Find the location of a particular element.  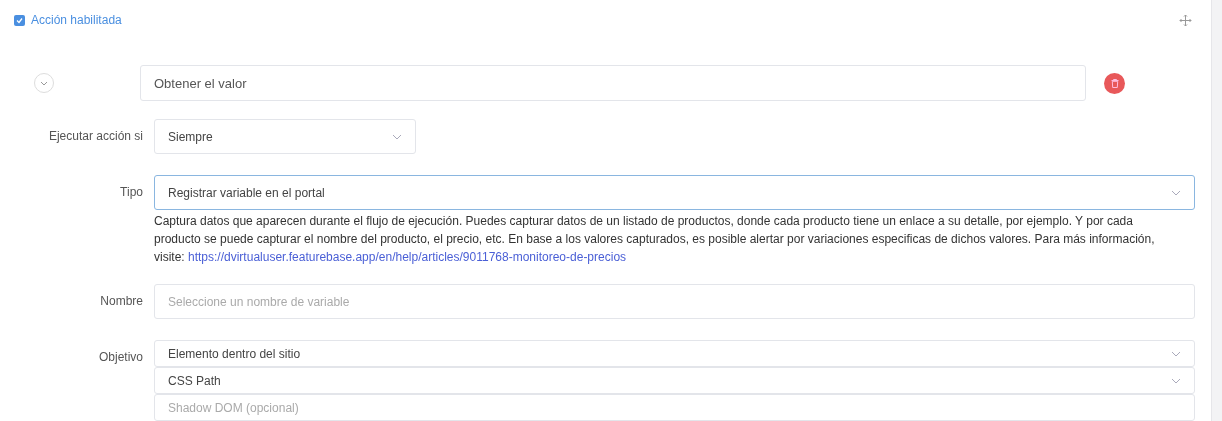

field-label: Tipo is located at coordinates (131, 192).